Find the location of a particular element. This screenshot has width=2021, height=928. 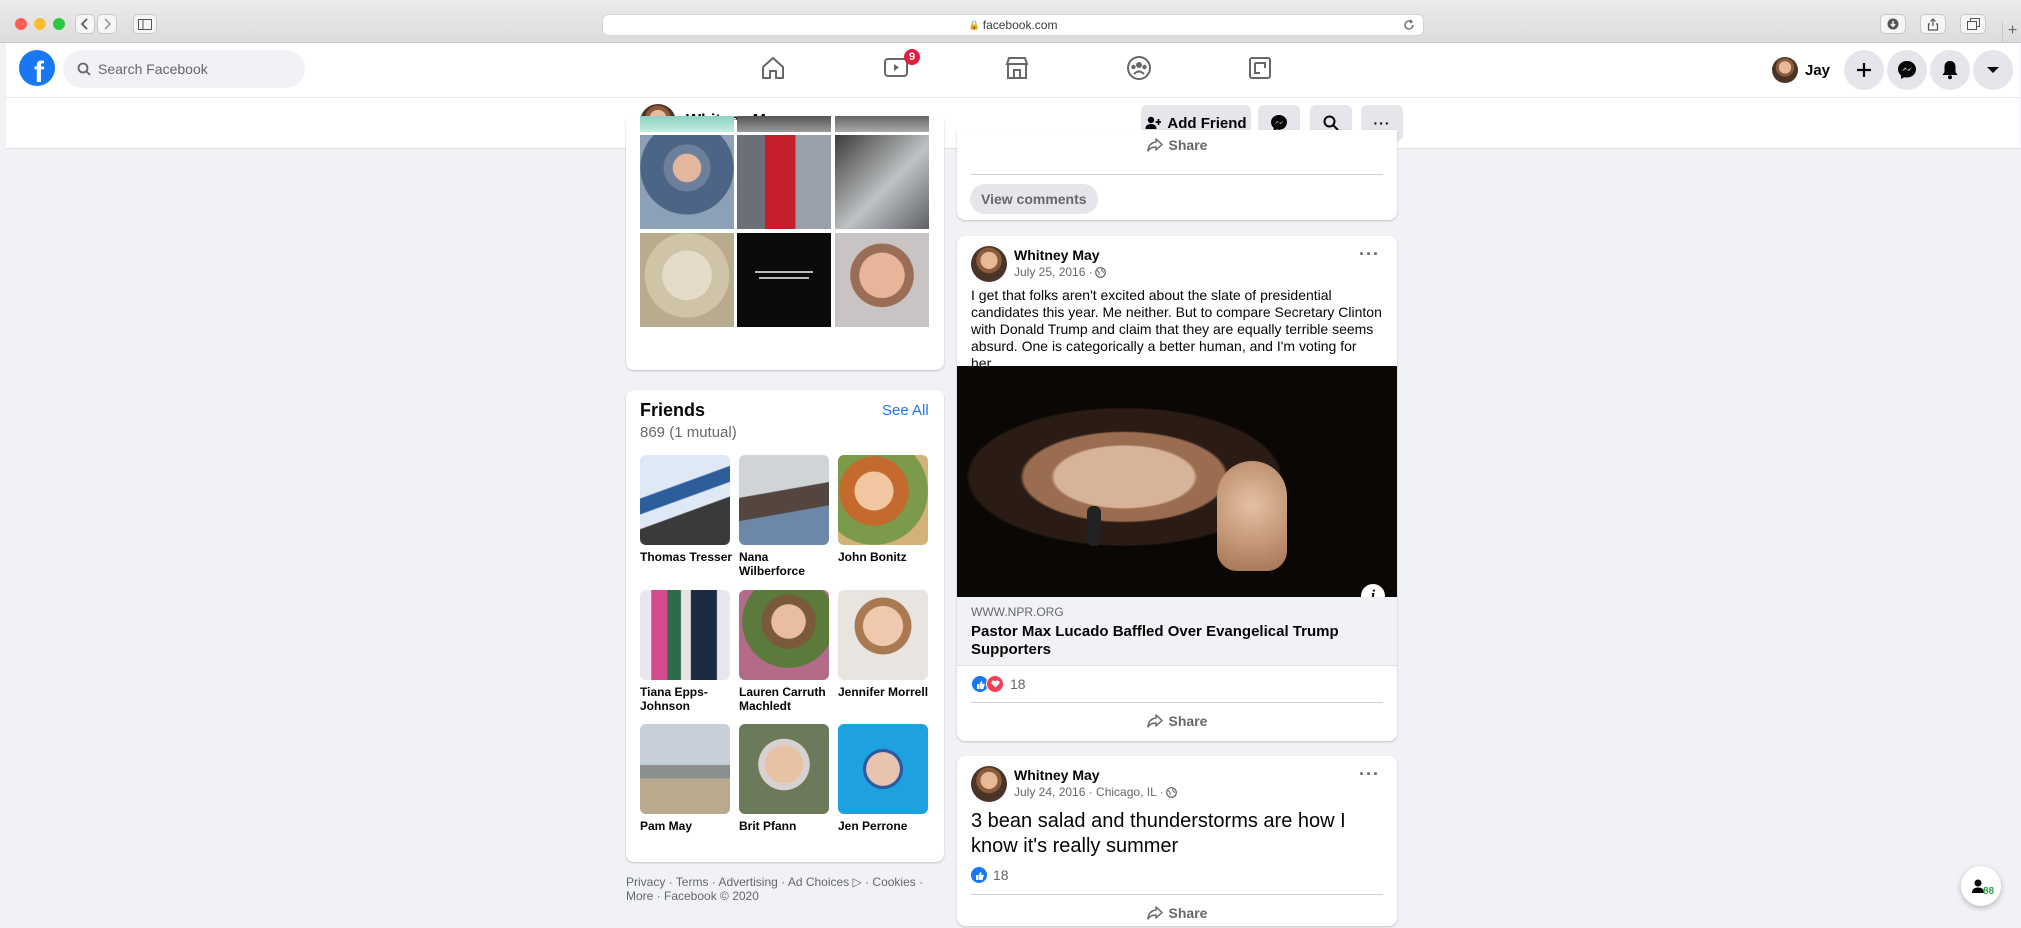

forward-button is located at coordinates (107, 24).